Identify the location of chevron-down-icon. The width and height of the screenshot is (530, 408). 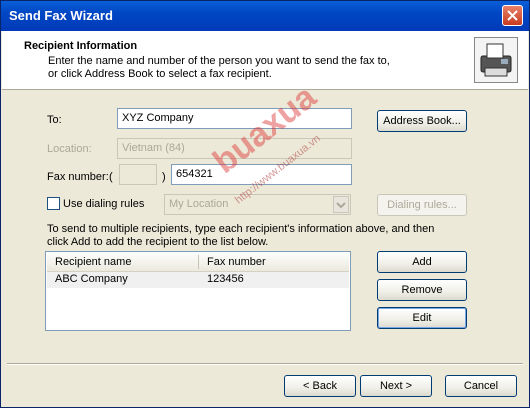
(341, 204).